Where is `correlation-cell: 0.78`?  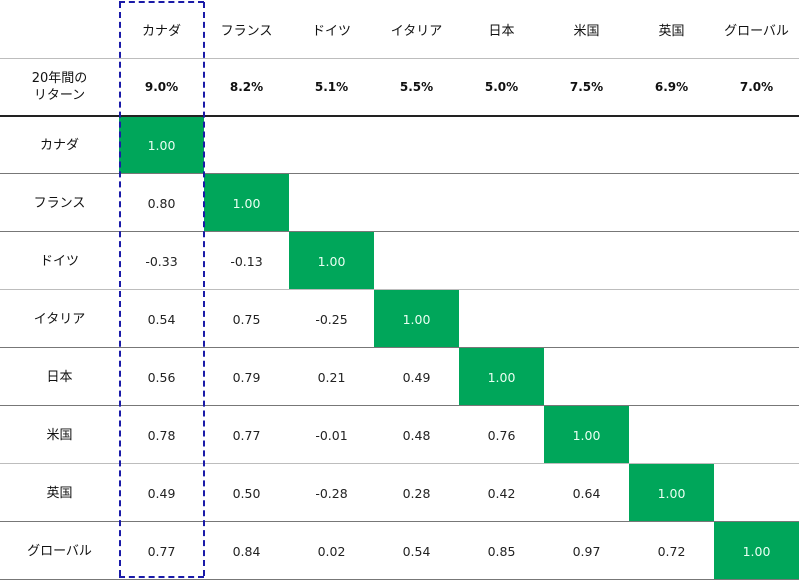 correlation-cell: 0.78 is located at coordinates (161, 435).